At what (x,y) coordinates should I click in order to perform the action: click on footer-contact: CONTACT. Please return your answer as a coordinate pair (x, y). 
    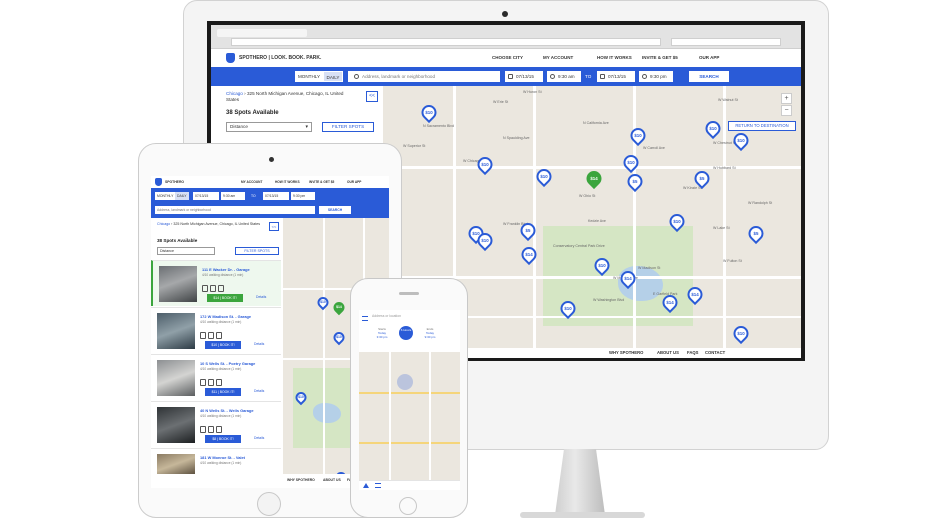
    Looking at the image, I should click on (715, 352).